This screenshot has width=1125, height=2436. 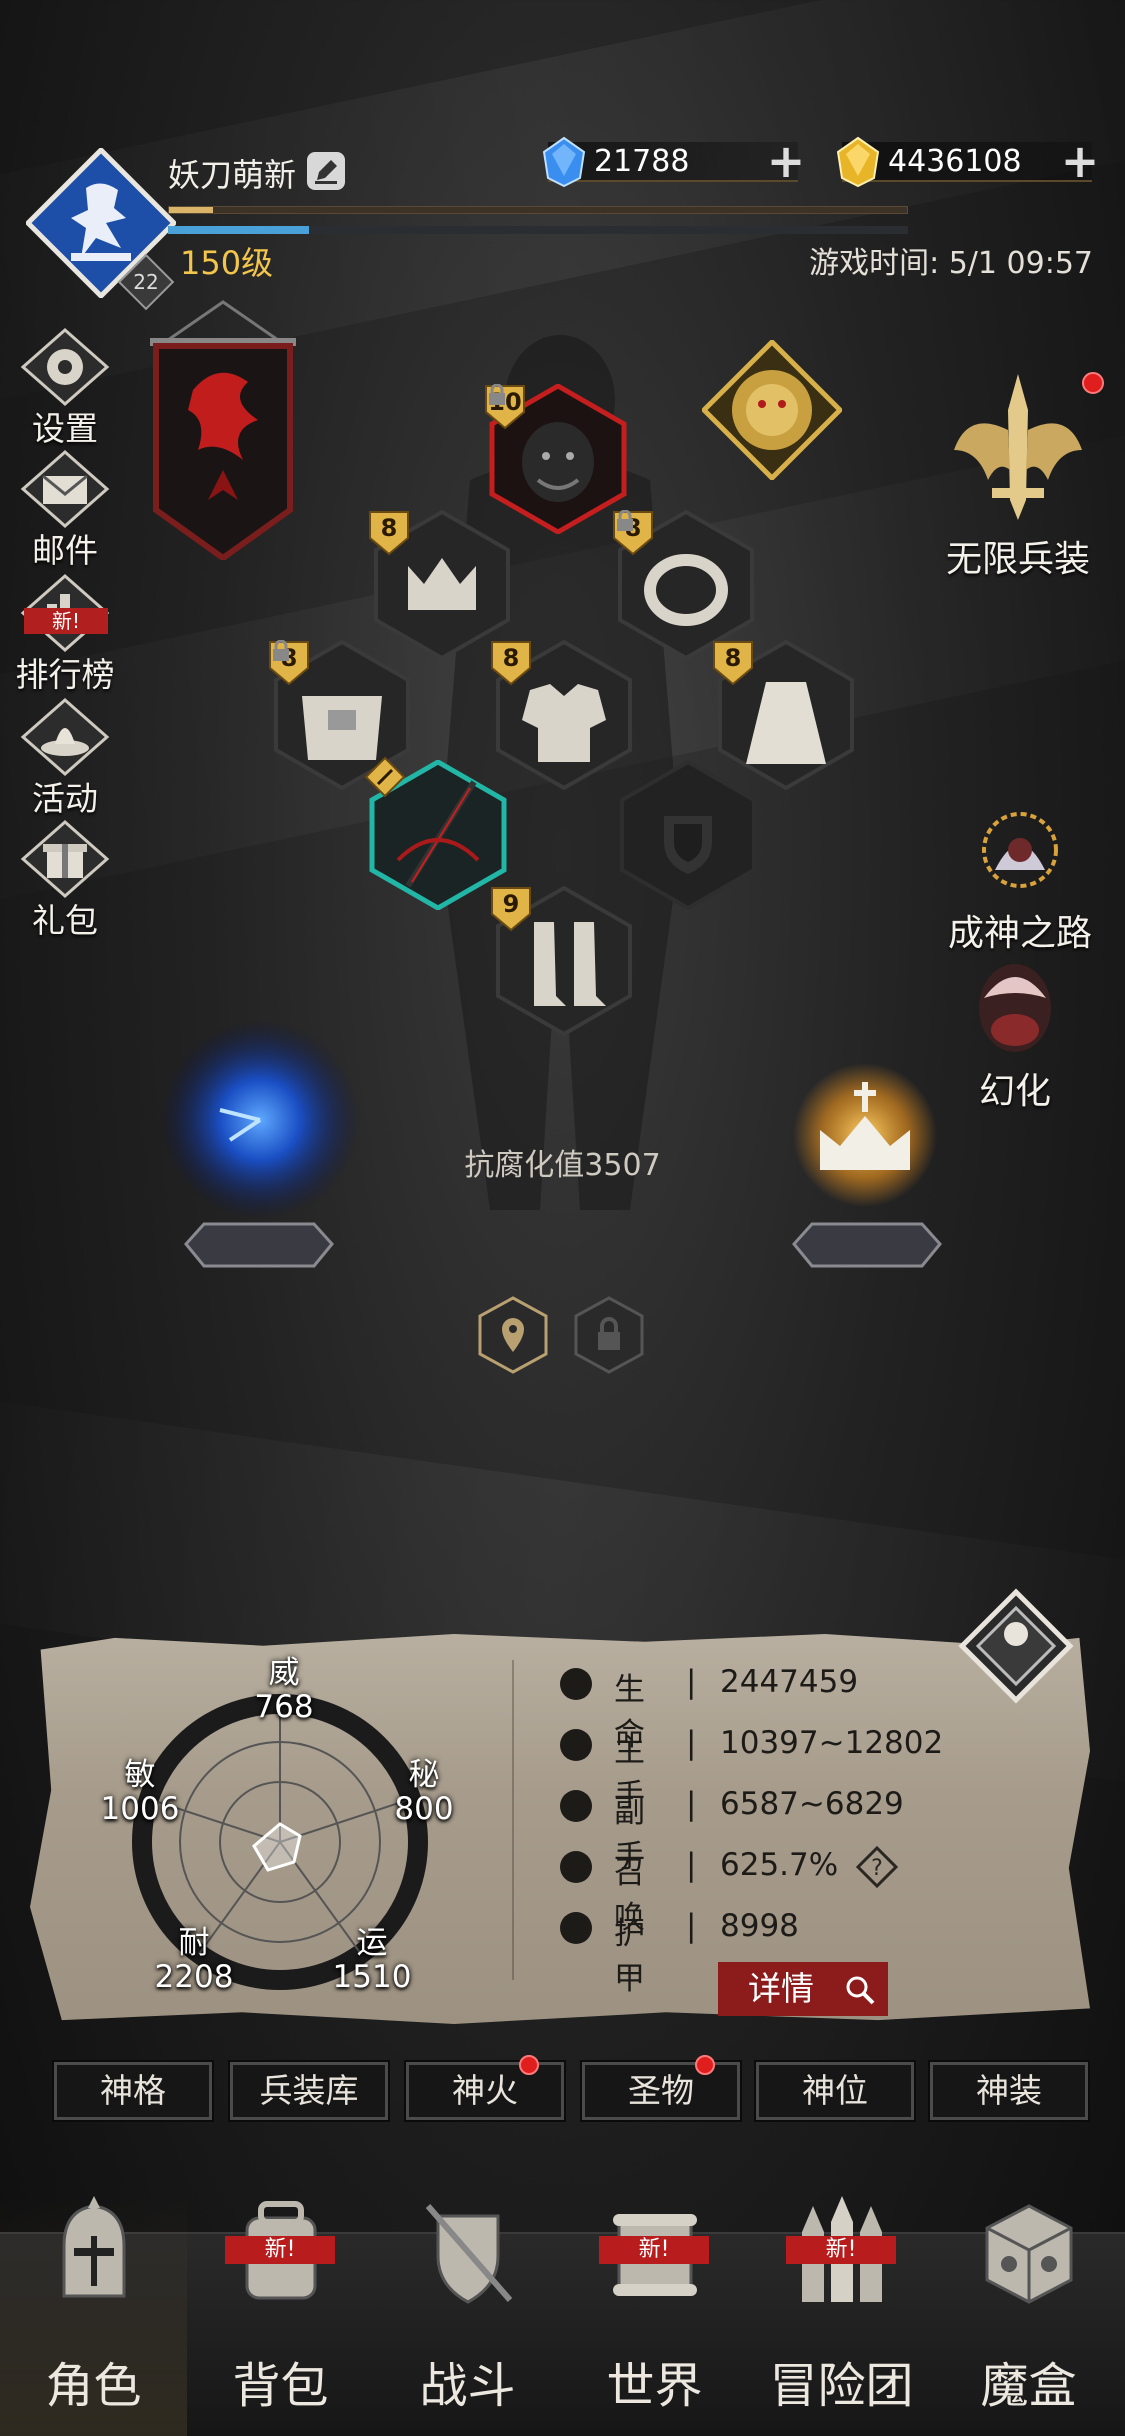 What do you see at coordinates (1080, 161) in the screenshot?
I see `add-gold-button: +` at bounding box center [1080, 161].